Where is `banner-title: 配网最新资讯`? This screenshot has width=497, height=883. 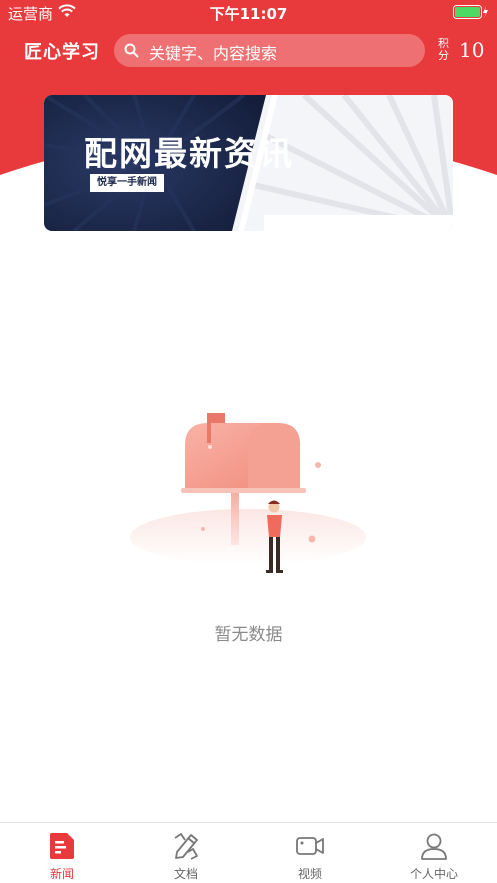 banner-title: 配网最新资讯 is located at coordinates (189, 153).